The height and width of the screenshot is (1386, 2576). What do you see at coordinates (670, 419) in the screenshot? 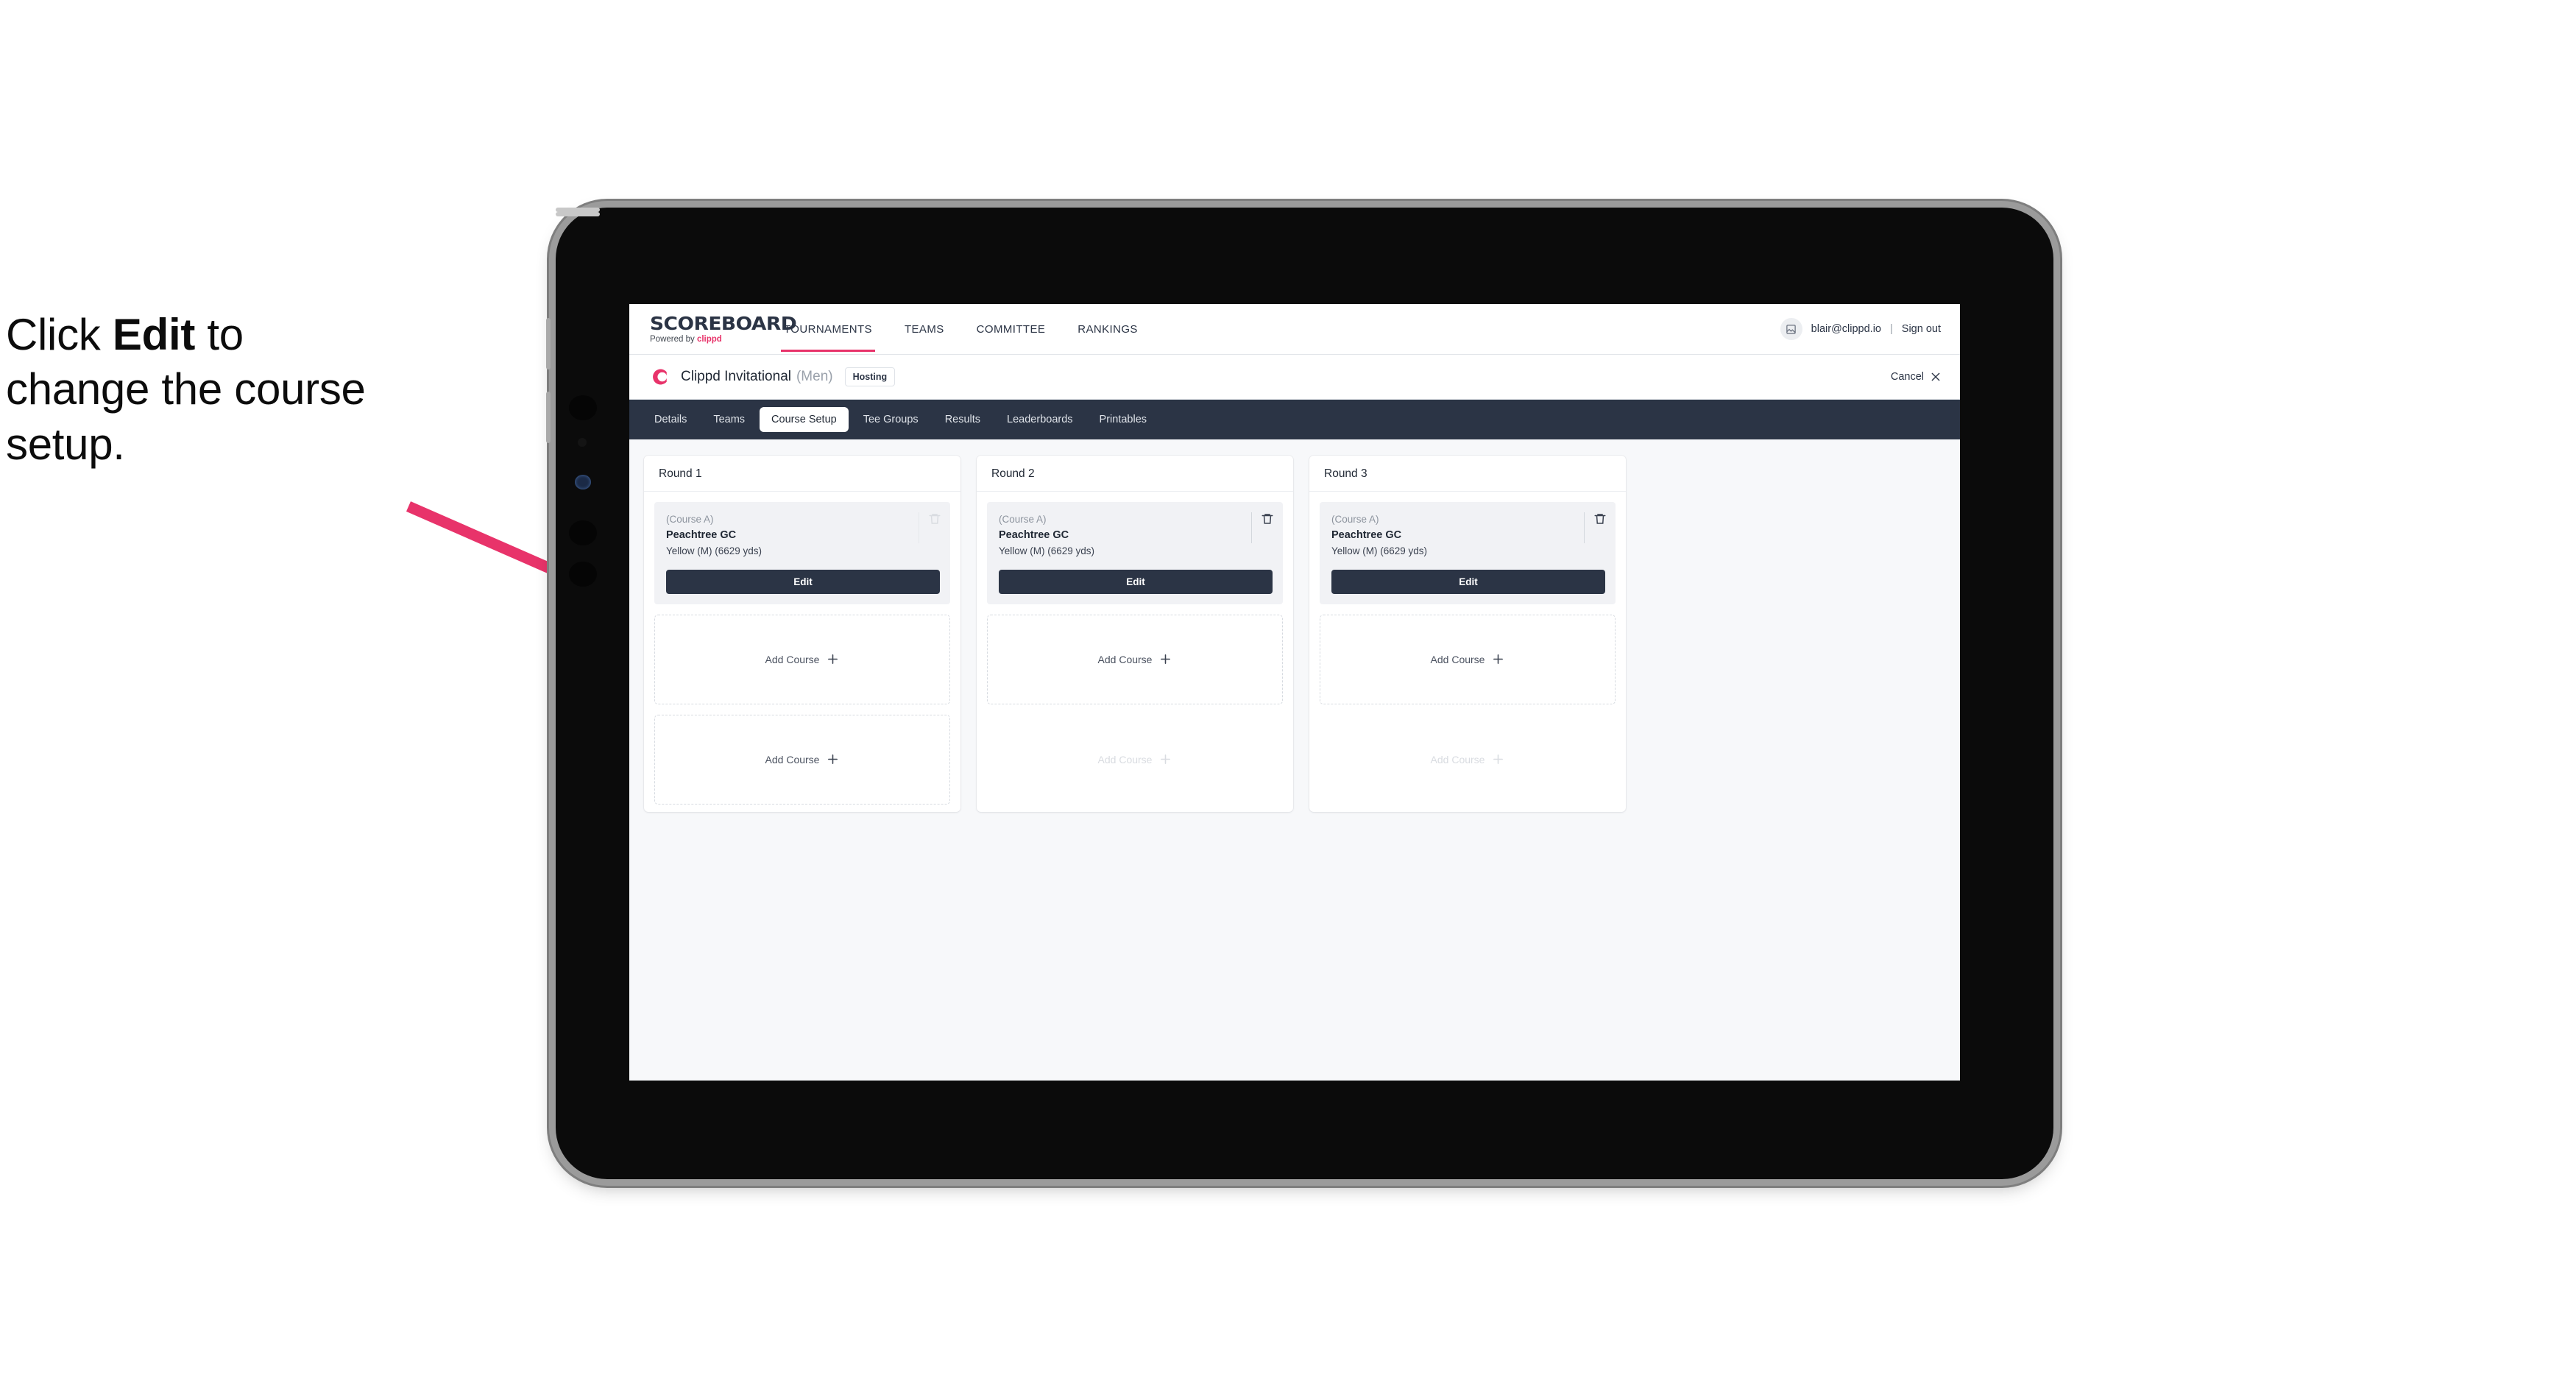
I see `tab-details: Details` at bounding box center [670, 419].